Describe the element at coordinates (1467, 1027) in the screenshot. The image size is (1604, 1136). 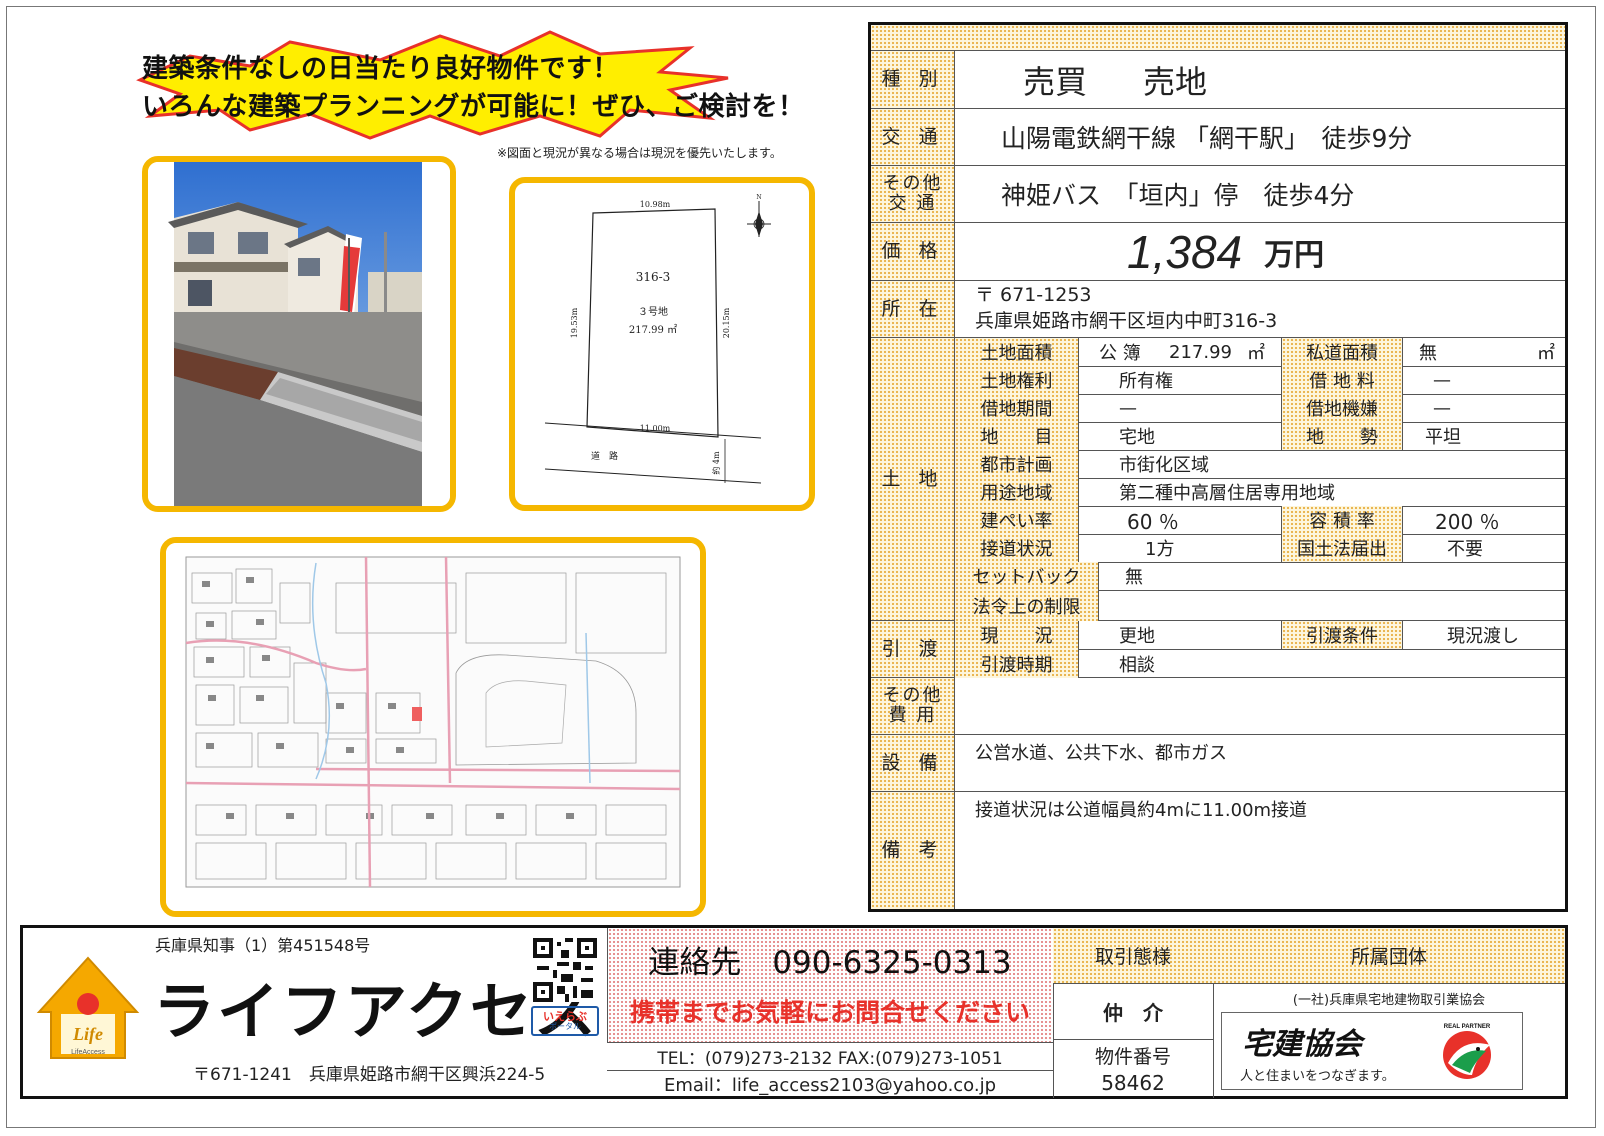
I see `real-partner-label: REAL PARTNER` at that location.